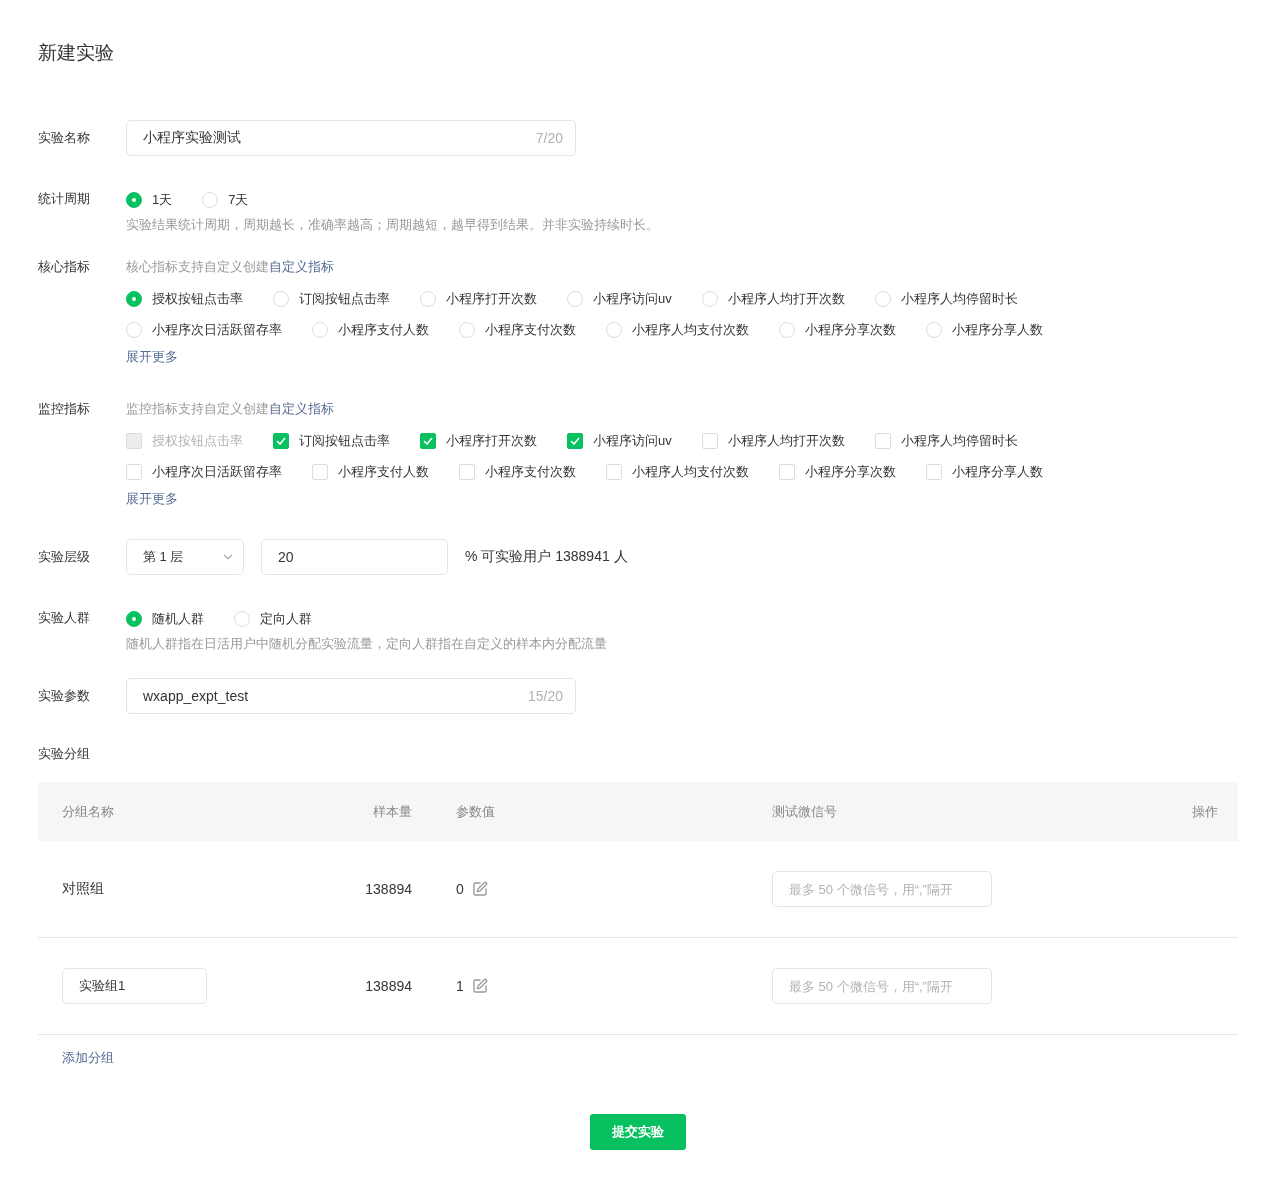 Image resolution: width=1279 pixels, height=1179 pixels. What do you see at coordinates (331, 298) in the screenshot?
I see `radio-option: 订阅按钮点击率` at bounding box center [331, 298].